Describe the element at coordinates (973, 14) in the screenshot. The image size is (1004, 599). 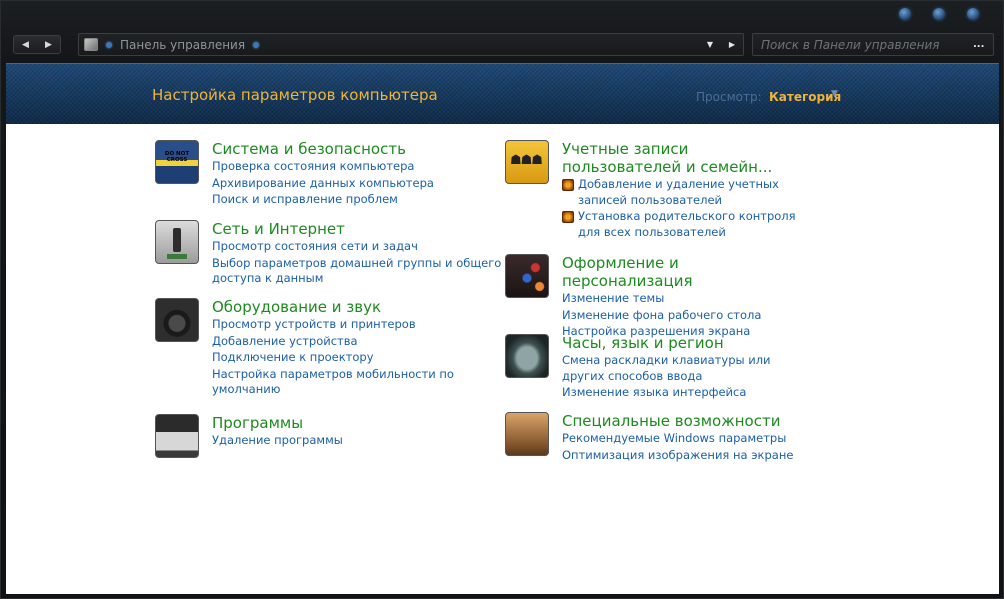
I see `close-button` at that location.